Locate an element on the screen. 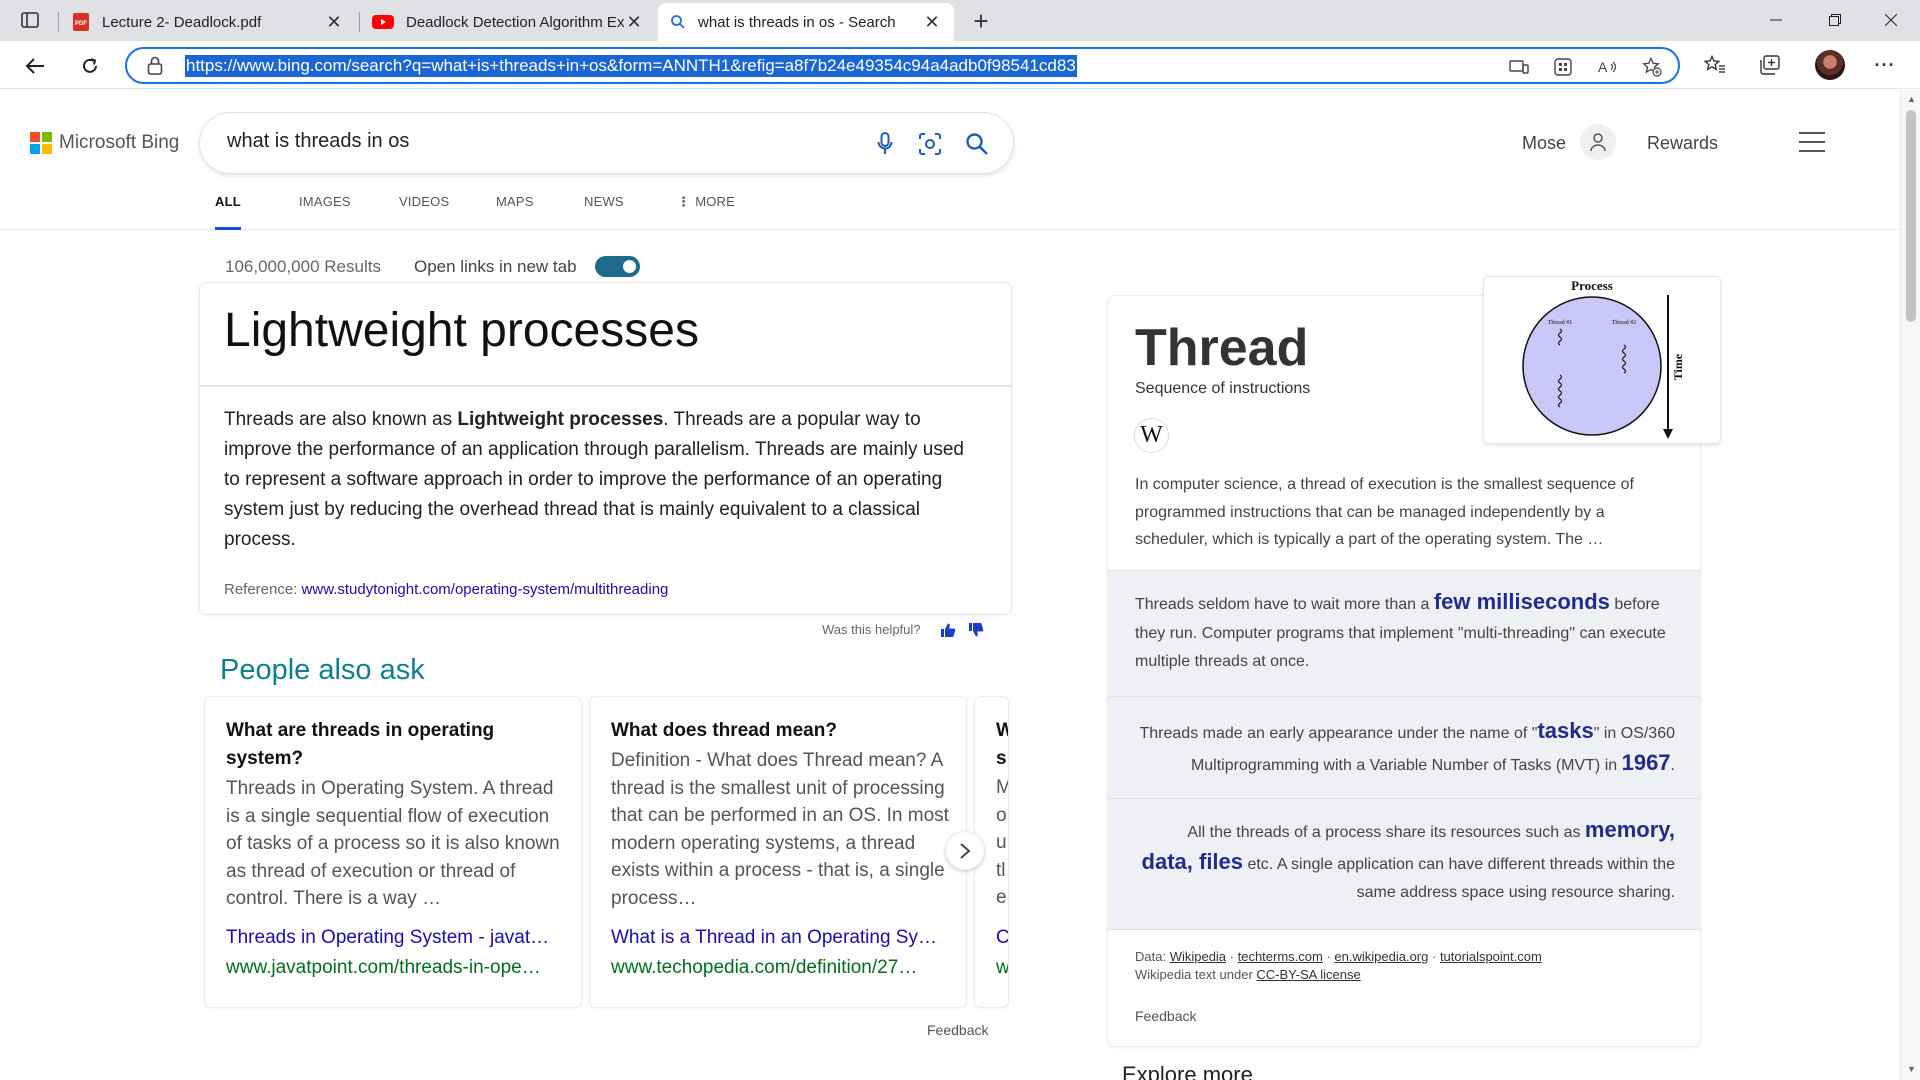 This screenshot has height=1080, width=1920. close-window-button is located at coordinates (1891, 20).